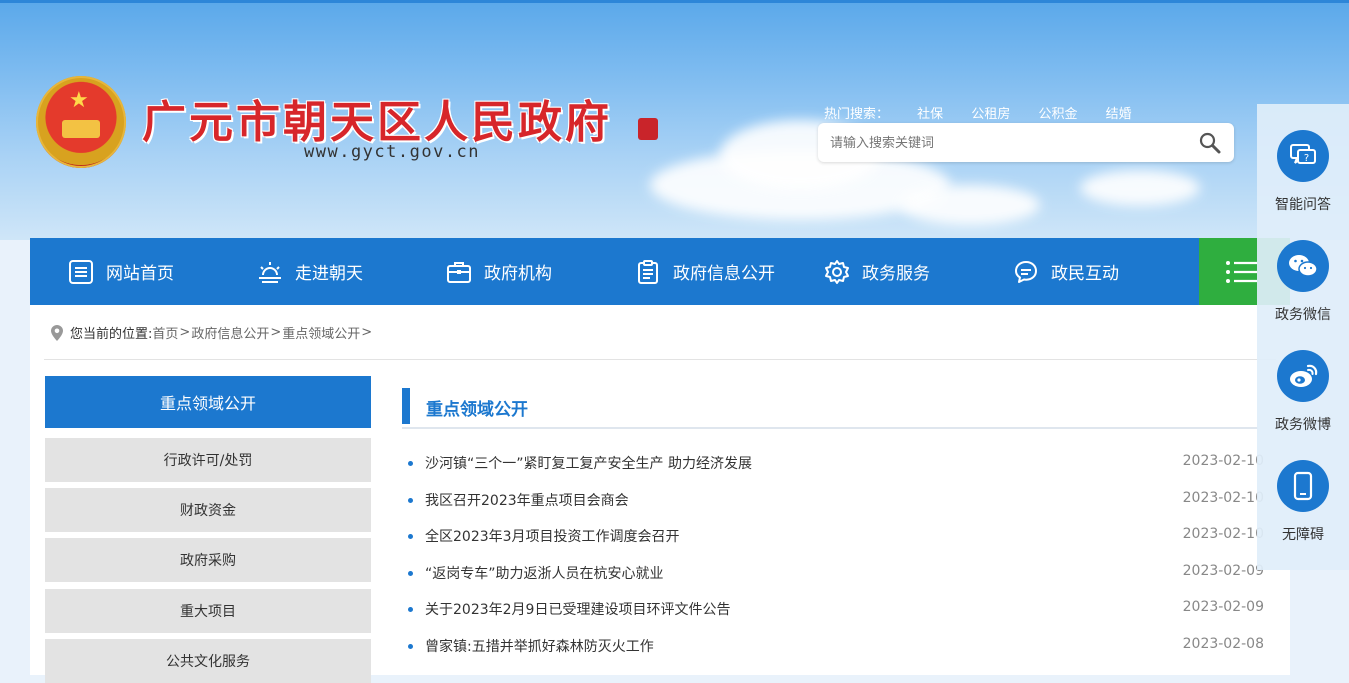 This screenshot has height=683, width=1349. Describe the element at coordinates (208, 560) in the screenshot. I see `sidebar-item-procurement: 政府采购` at that location.